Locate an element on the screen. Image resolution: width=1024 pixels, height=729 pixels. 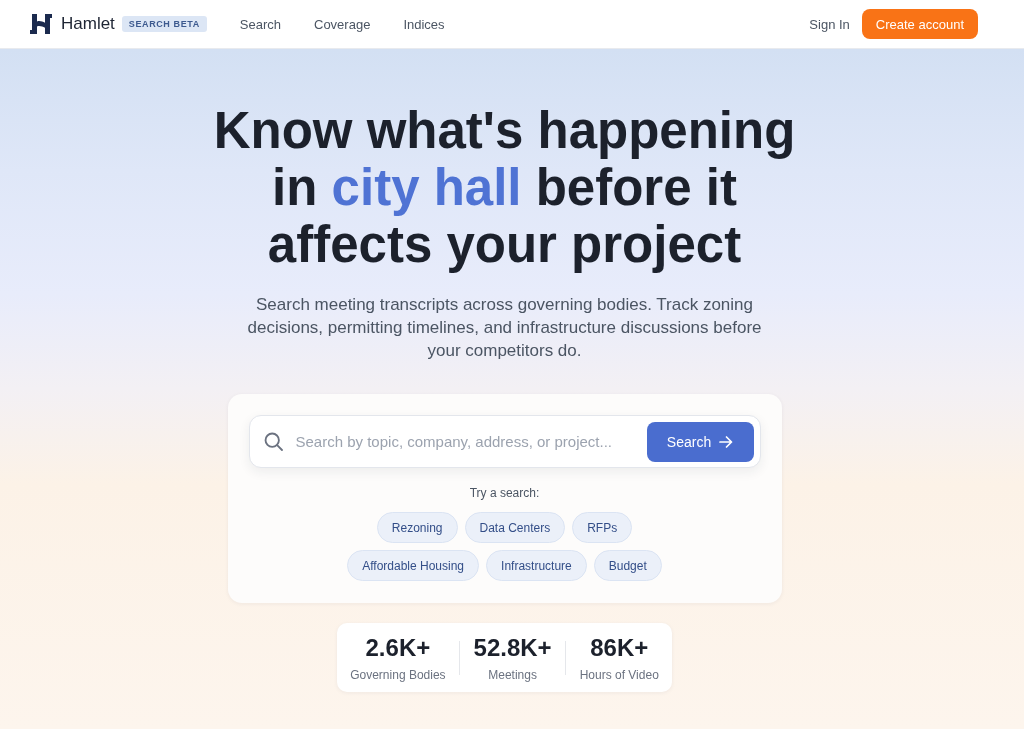
hero-subtitle: Search meeting transcripts across governing bodies. Track zoning decisions, permitting timelines, and infrastructure discussions before your competitors do. is located at coordinates (504, 328).